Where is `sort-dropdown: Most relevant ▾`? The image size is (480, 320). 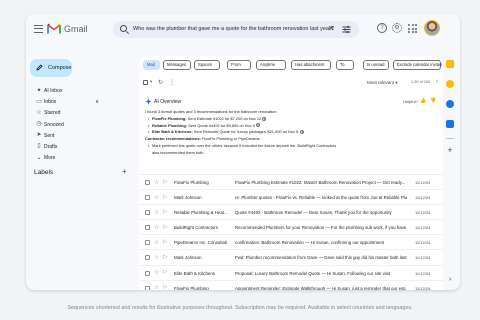 sort-dropdown: Most relevant ▾ is located at coordinates (382, 83).